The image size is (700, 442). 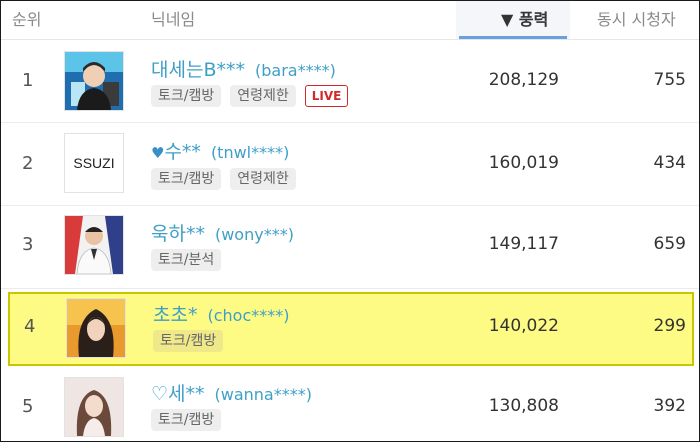 I want to click on header-viewers: 동시 시청자, so click(x=636, y=18).